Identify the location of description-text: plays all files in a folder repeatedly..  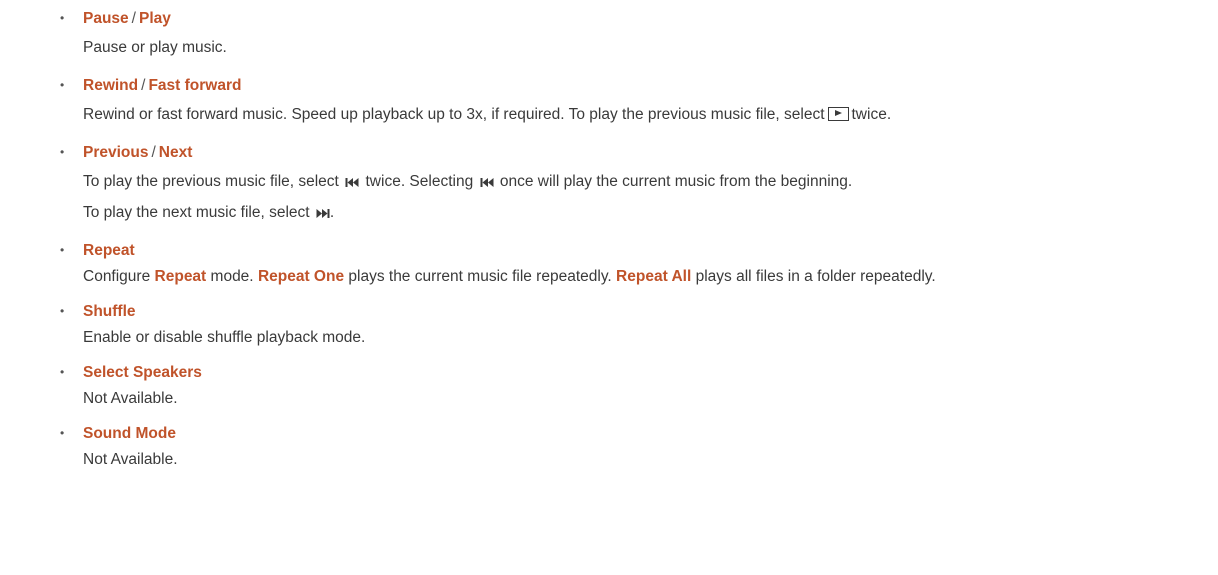
(815, 276).